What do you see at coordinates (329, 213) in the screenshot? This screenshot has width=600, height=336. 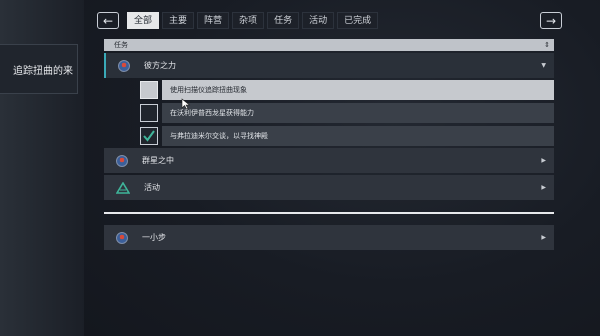 I see `section-divider` at bounding box center [329, 213].